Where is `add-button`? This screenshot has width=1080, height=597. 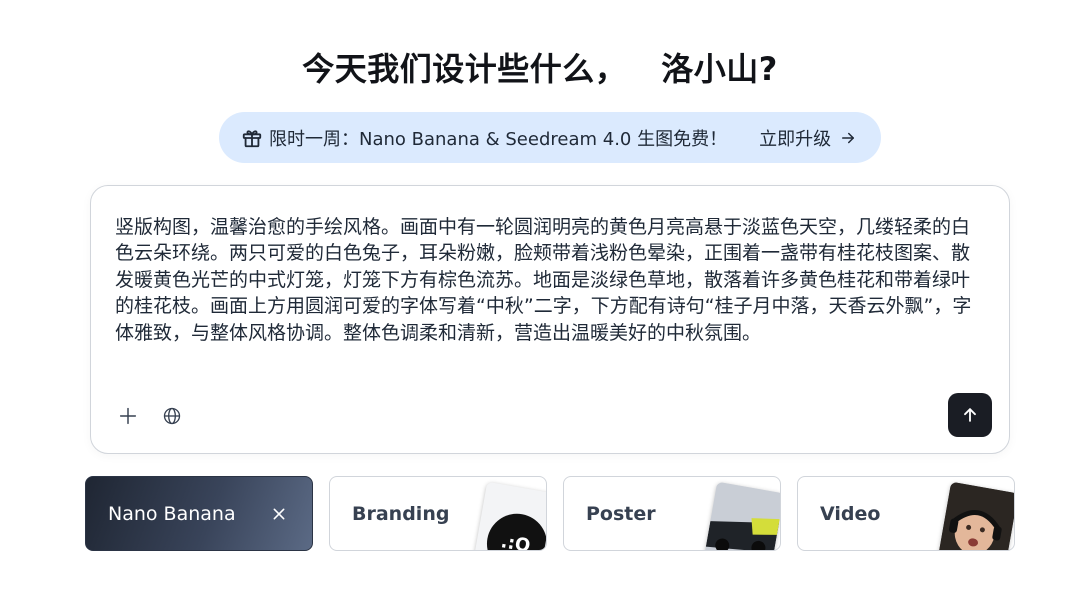 add-button is located at coordinates (128, 416).